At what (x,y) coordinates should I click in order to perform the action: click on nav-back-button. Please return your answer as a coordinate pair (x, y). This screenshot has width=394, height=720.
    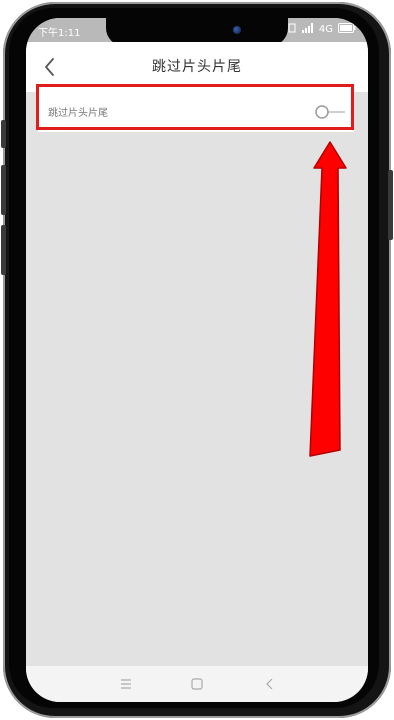
    Looking at the image, I should click on (270, 684).